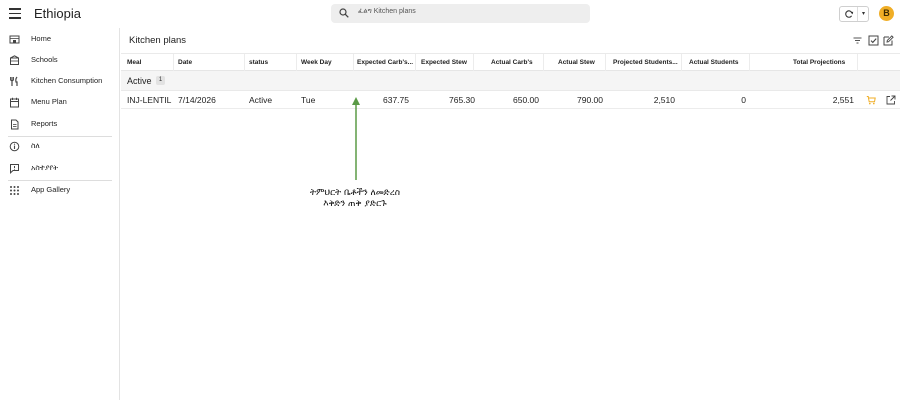 This screenshot has width=900, height=400. Describe the element at coordinates (57, 13) in the screenshot. I see `app-title: Ethiopia` at that location.